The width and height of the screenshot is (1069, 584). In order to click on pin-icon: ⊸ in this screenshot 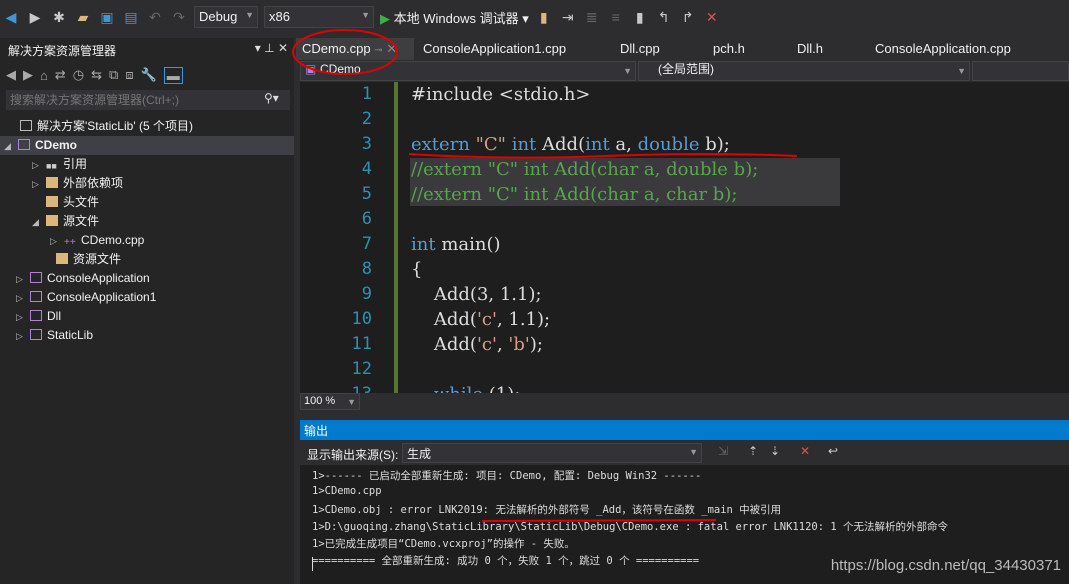, I will do `click(378, 50)`.